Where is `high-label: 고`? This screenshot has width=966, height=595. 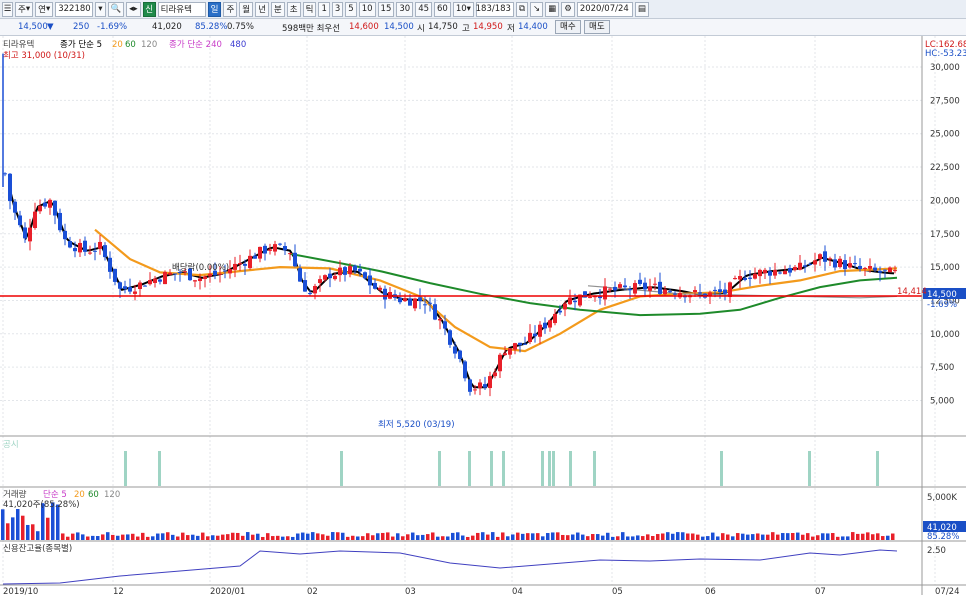
high-label: 고 is located at coordinates (466, 29).